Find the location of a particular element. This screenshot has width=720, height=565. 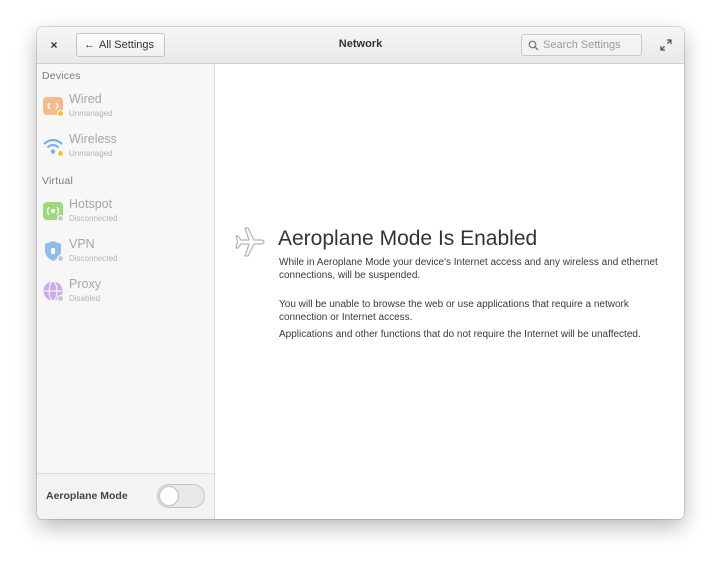

aeroplane-mode-label: Aeroplane Mode is located at coordinates (87, 496).